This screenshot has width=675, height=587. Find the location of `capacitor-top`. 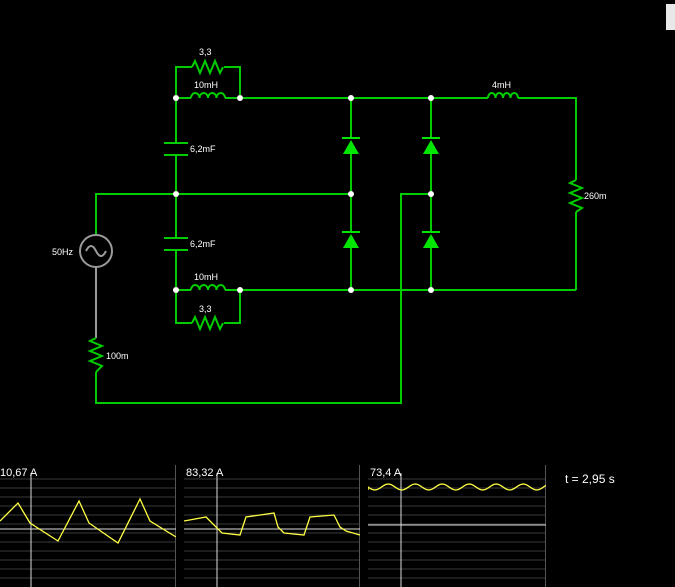

capacitor-top is located at coordinates (176, 149).